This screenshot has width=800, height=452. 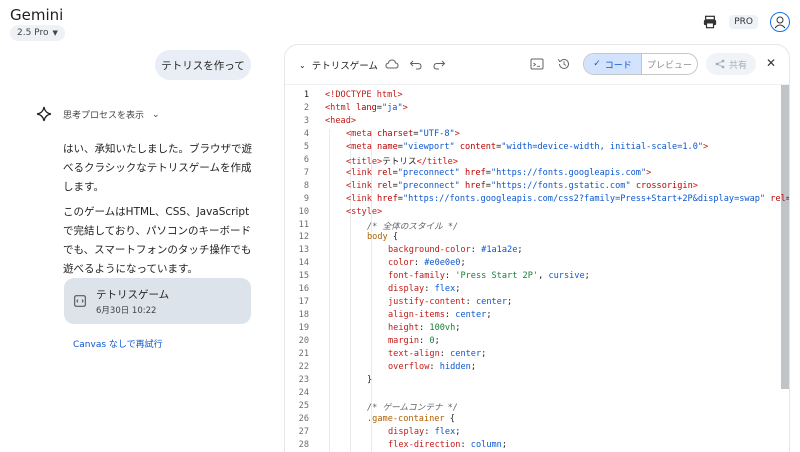 I want to click on history-icon, so click(x=564, y=64).